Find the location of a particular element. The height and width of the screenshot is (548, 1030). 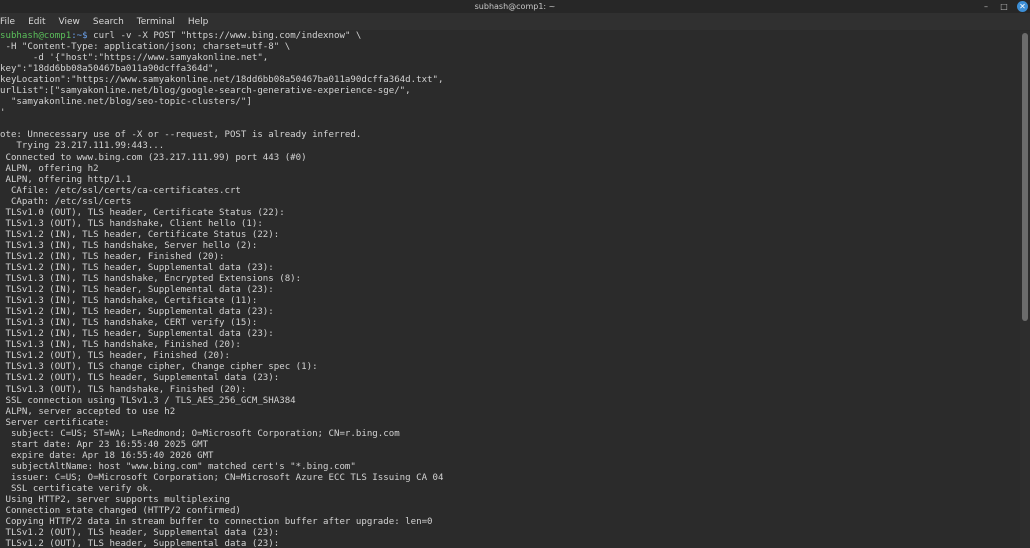

maximize-button: □ is located at coordinates (1004, 7).